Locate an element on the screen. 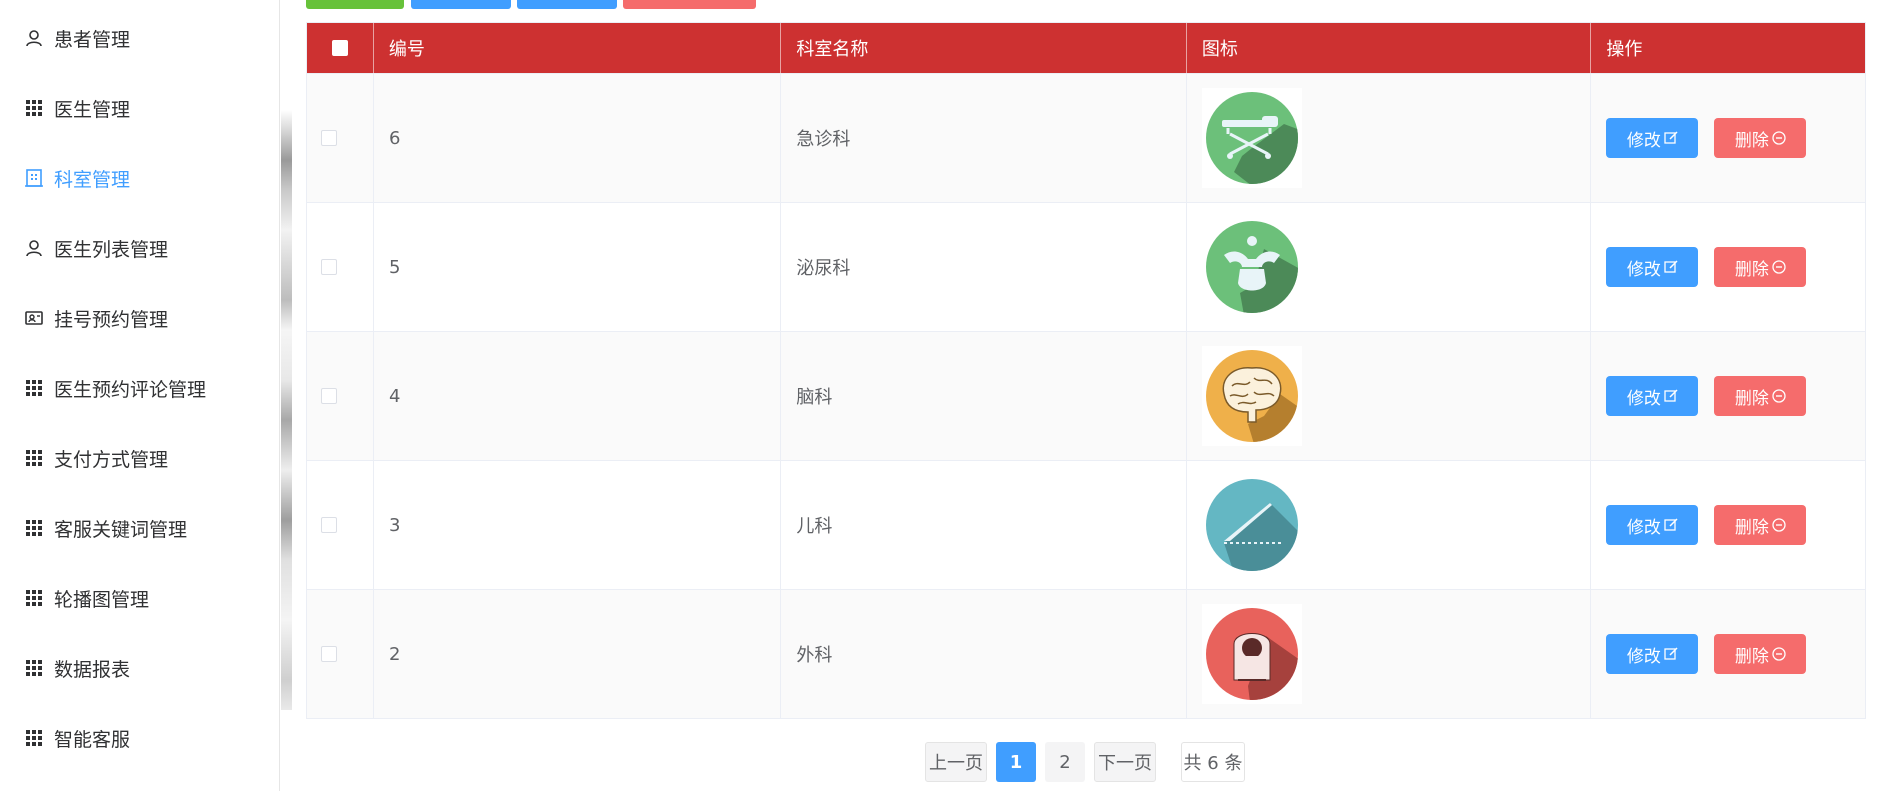  header-icon: 图标 is located at coordinates (1389, 48).